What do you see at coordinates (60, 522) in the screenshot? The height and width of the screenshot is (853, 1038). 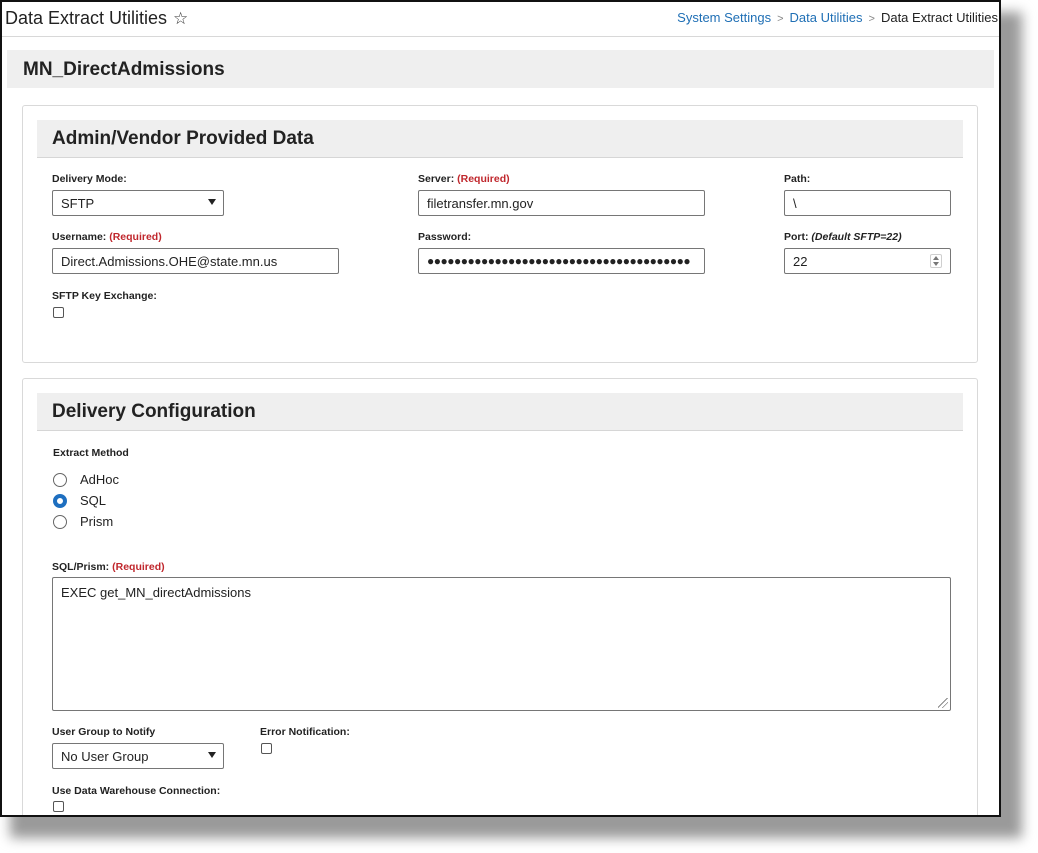 I see `radio-prism-circle` at bounding box center [60, 522].